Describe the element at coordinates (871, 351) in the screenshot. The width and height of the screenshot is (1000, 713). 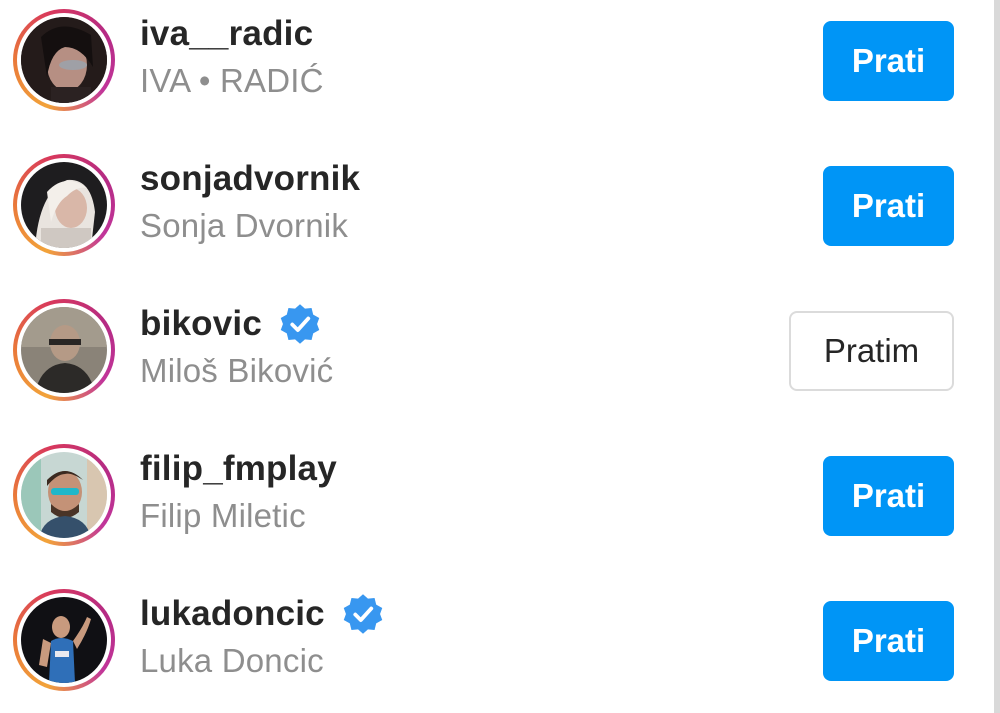
I see `following-button: Pratim` at that location.